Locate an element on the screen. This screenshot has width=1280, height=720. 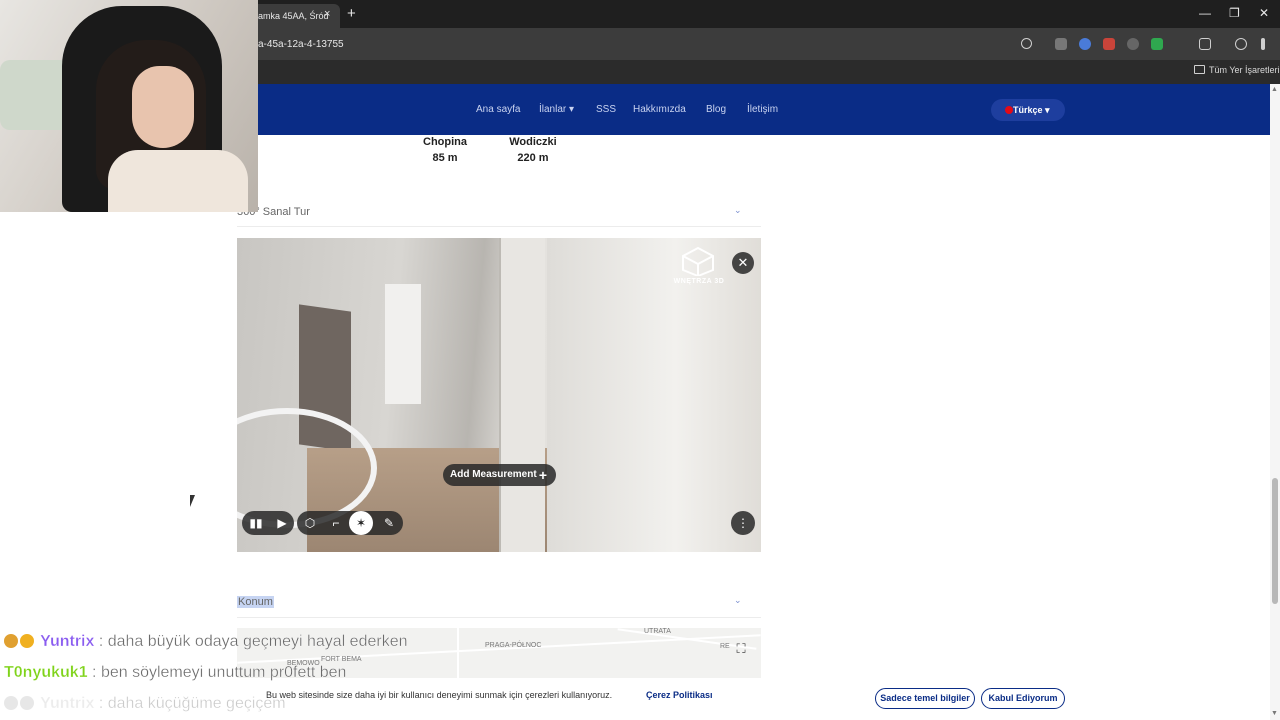
more-options-icon: ⋮ is located at coordinates (743, 523).